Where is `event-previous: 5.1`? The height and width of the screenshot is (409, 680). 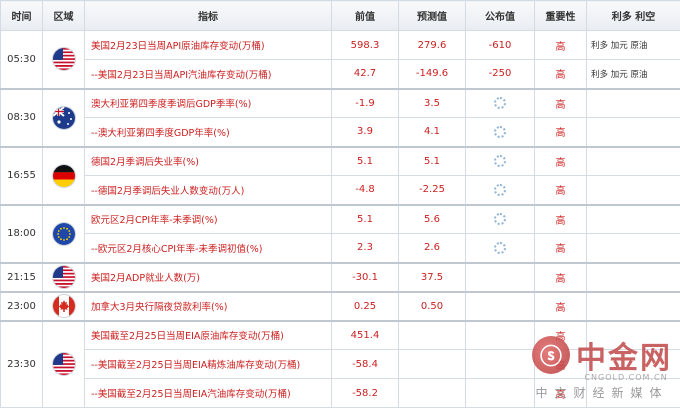
event-previous: 5.1 is located at coordinates (365, 160).